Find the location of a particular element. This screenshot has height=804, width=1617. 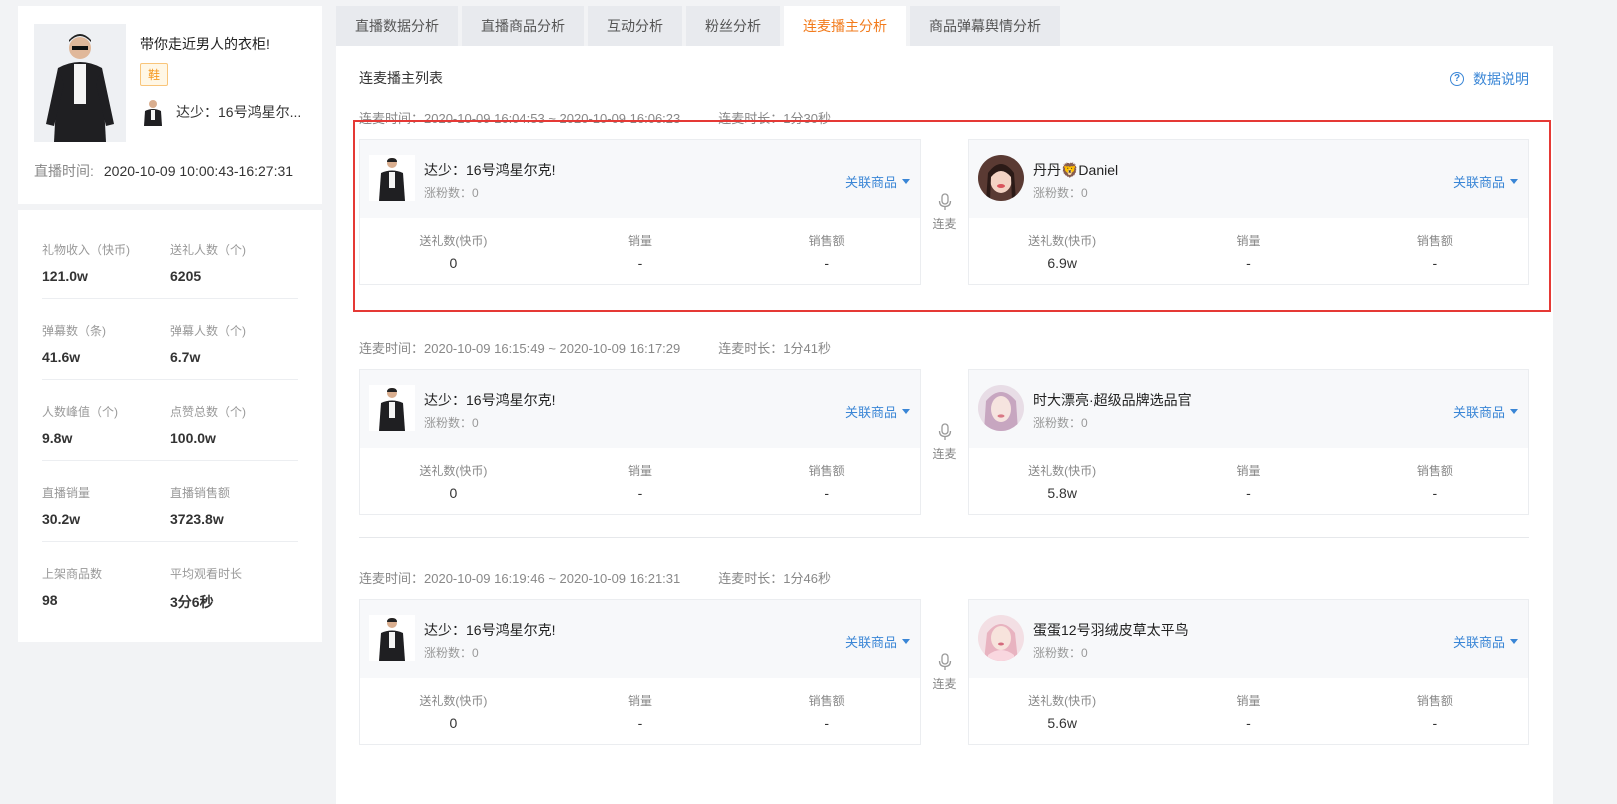

stat-row: 人数峰值（个) 9.8w 点赞总数（个) 100.0w is located at coordinates (170, 420).